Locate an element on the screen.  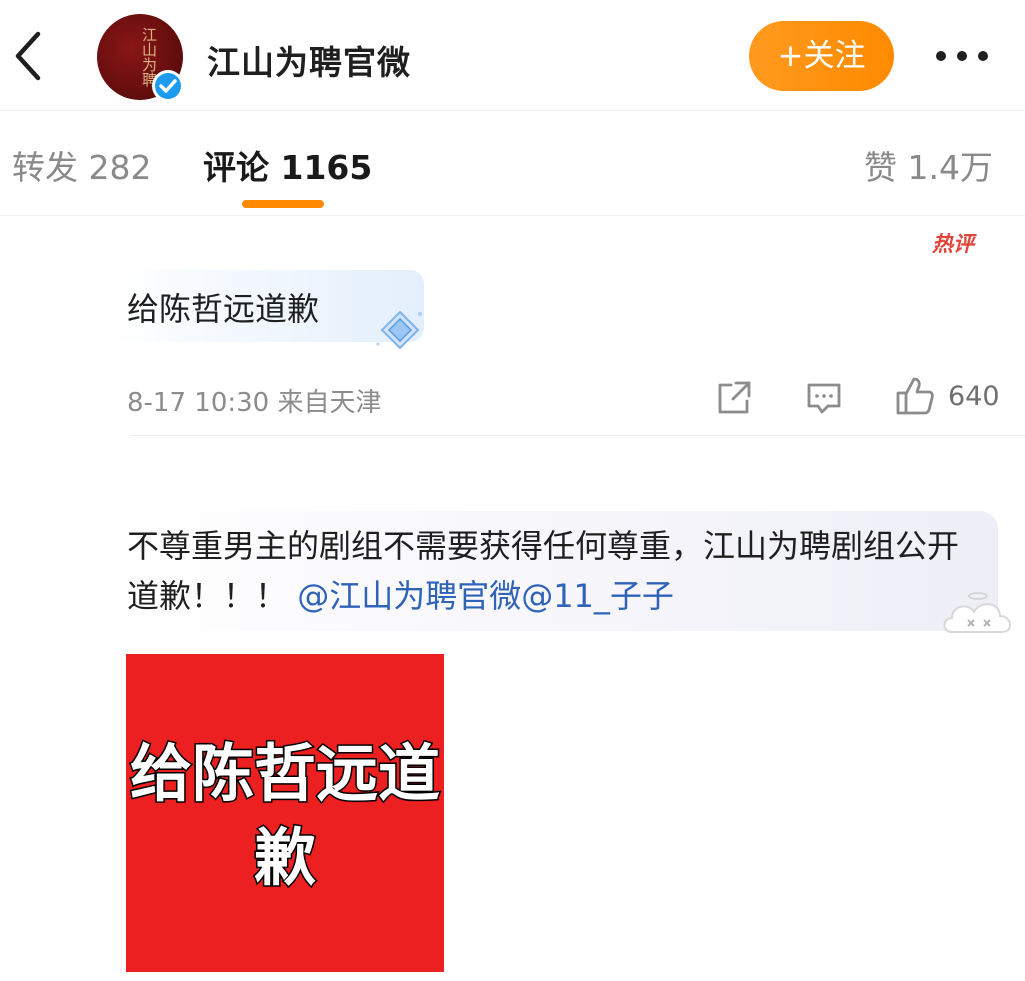
active-tab-indicator is located at coordinates (283, 204).